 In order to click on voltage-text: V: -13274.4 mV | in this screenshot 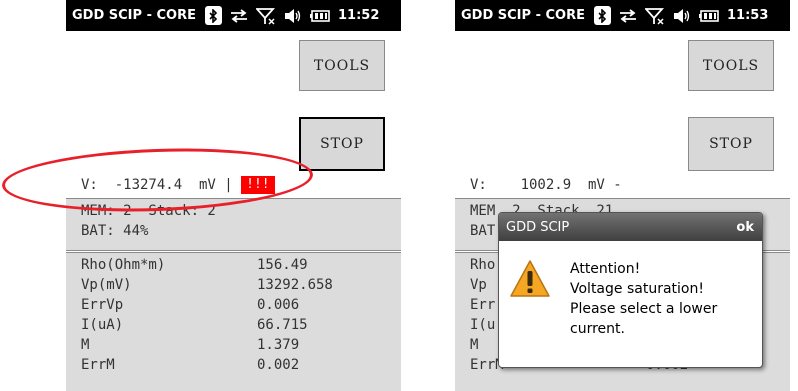, I will do `click(157, 185)`.